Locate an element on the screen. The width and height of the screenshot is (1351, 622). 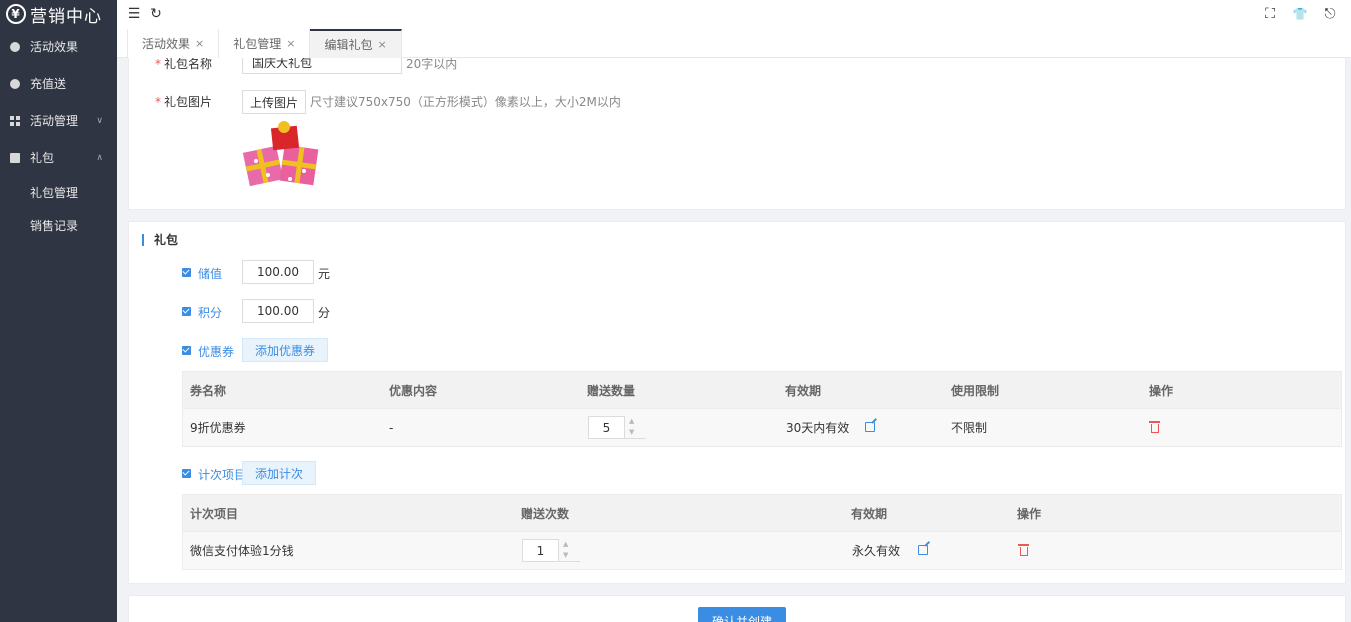
grid-icon is located at coordinates (15, 120).